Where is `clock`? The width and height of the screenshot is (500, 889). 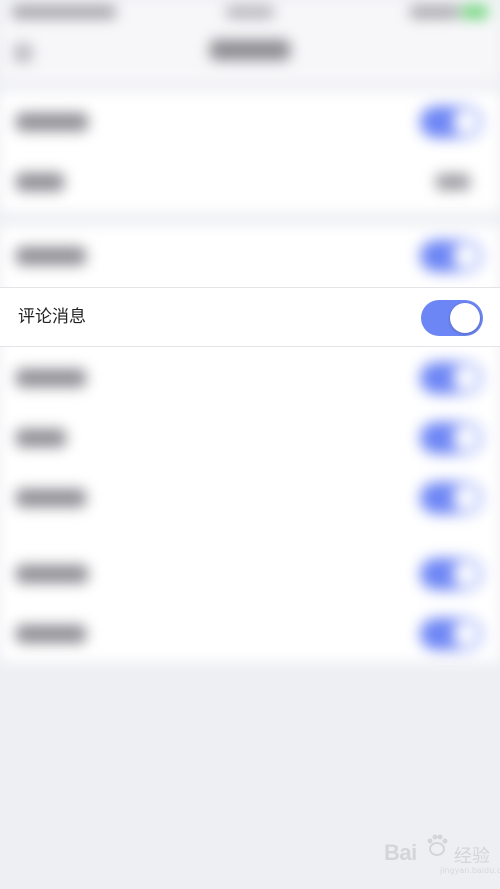 clock is located at coordinates (250, 12).